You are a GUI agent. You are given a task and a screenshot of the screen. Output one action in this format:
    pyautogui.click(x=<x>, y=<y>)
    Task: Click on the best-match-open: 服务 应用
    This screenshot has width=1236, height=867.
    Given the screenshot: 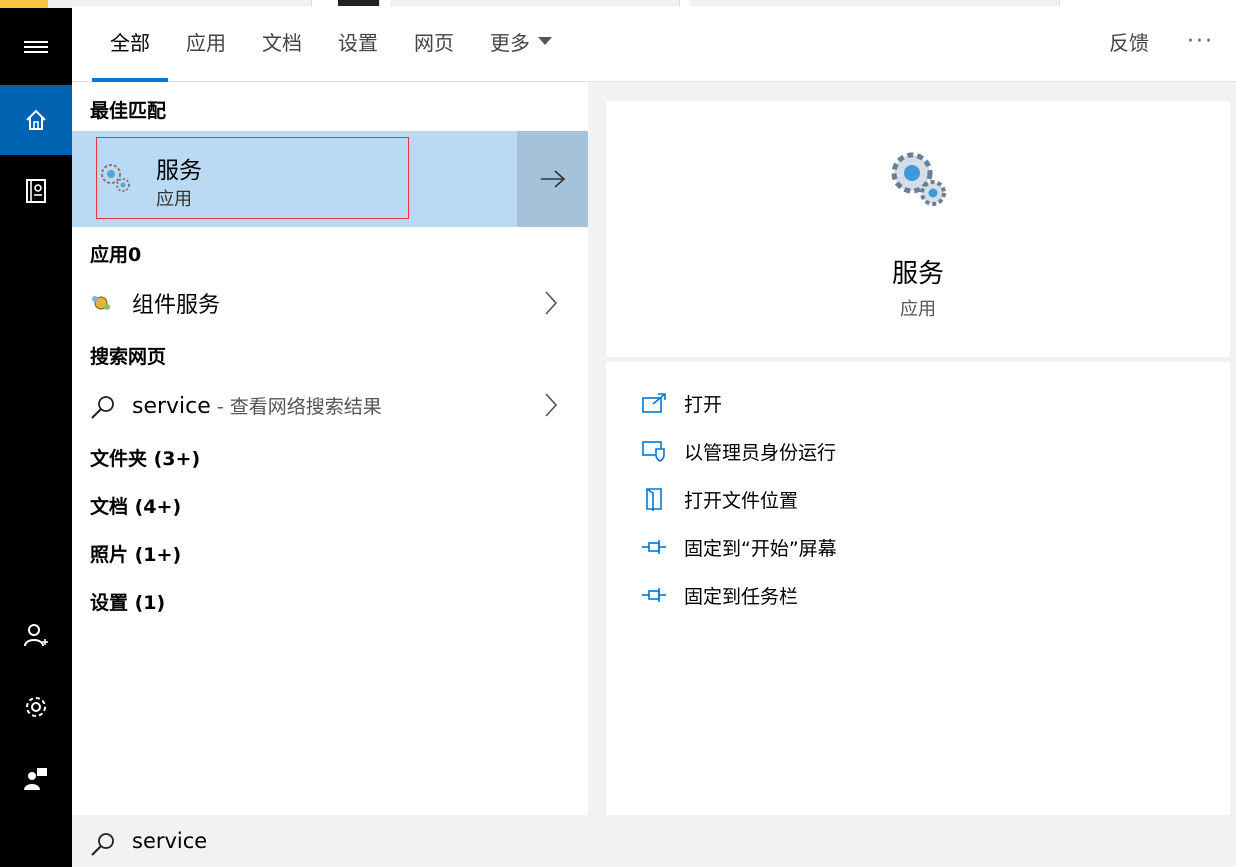 What is the action you would take?
    pyautogui.click(x=293, y=179)
    